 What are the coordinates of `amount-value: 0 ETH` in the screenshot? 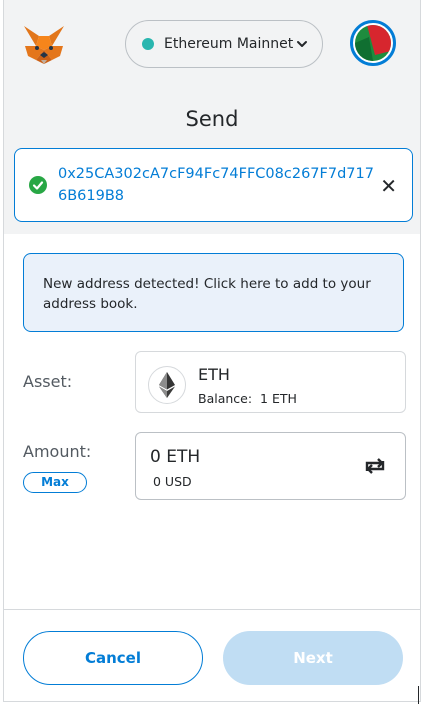 It's located at (175, 457).